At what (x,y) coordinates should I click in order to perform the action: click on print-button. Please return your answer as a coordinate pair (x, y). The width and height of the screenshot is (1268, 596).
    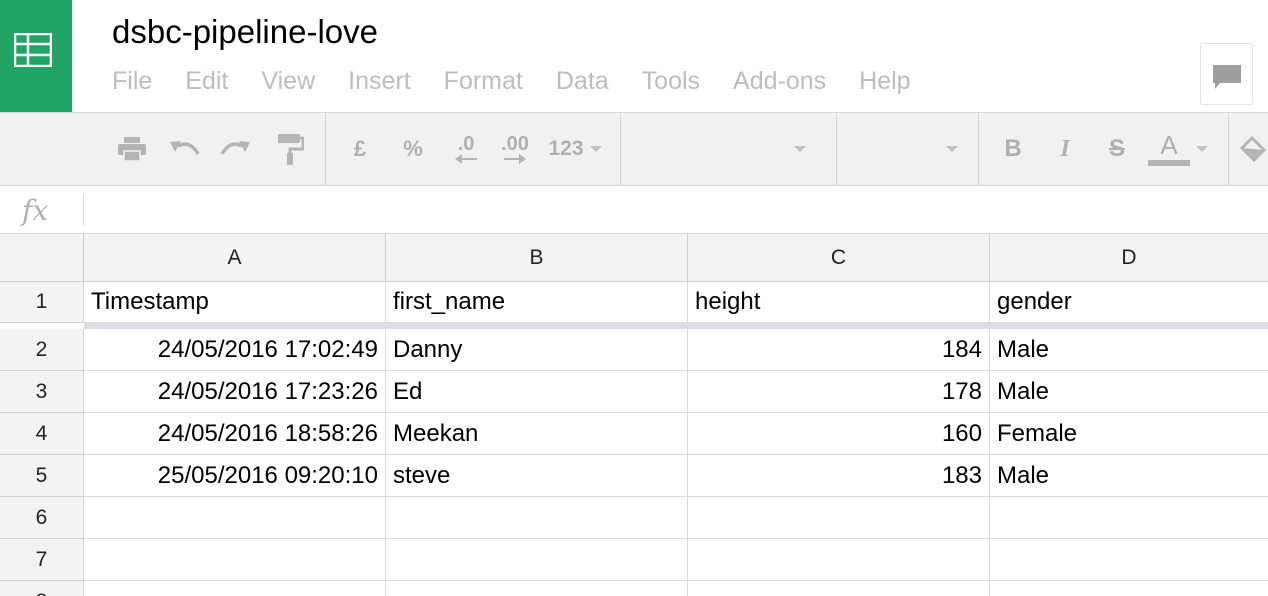
    Looking at the image, I should click on (132, 149).